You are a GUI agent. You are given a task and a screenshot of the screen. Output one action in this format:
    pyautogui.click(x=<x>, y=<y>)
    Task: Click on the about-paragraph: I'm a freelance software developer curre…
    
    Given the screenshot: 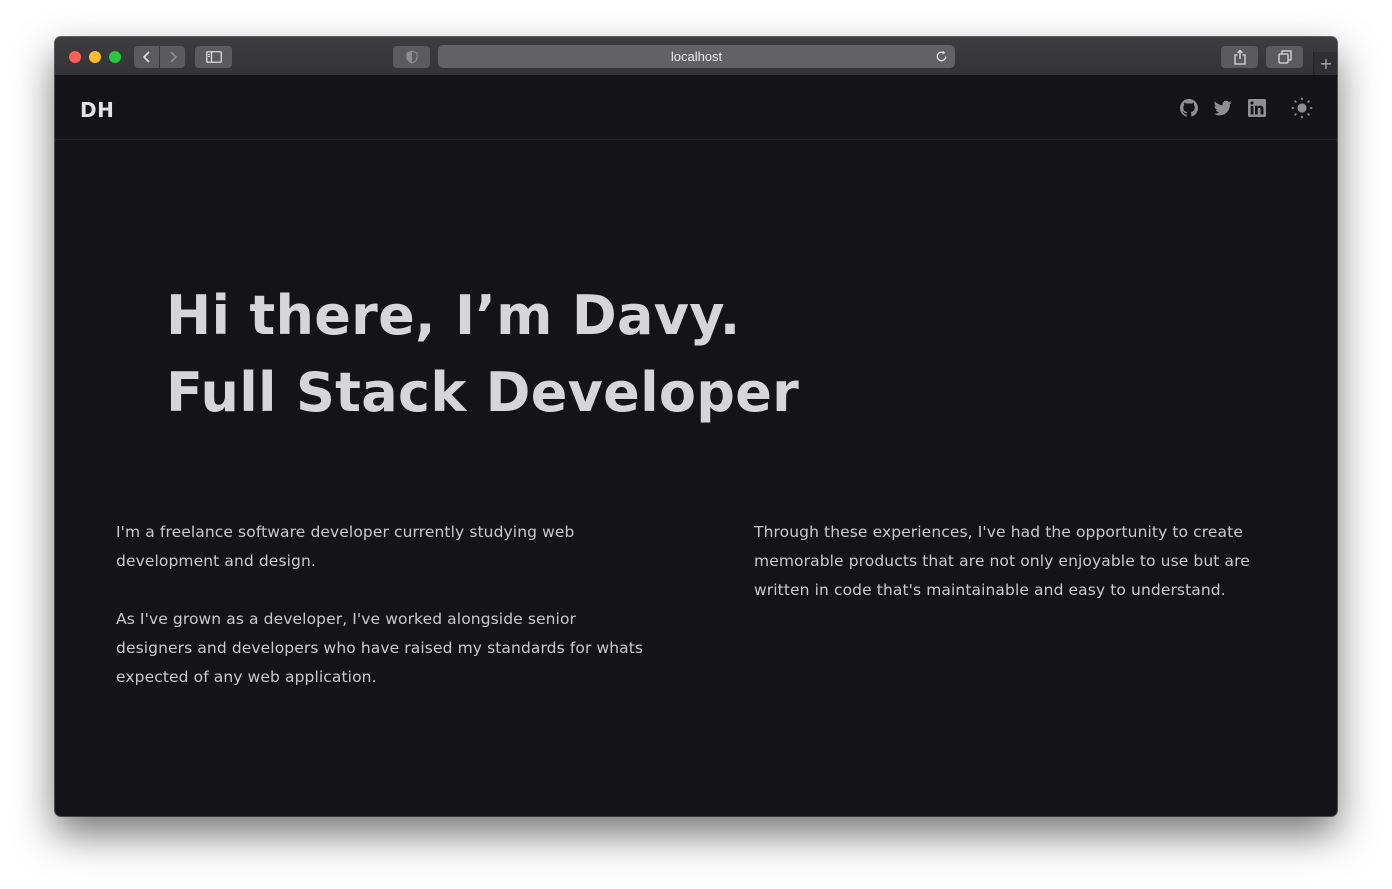 What is the action you would take?
    pyautogui.click(x=345, y=546)
    